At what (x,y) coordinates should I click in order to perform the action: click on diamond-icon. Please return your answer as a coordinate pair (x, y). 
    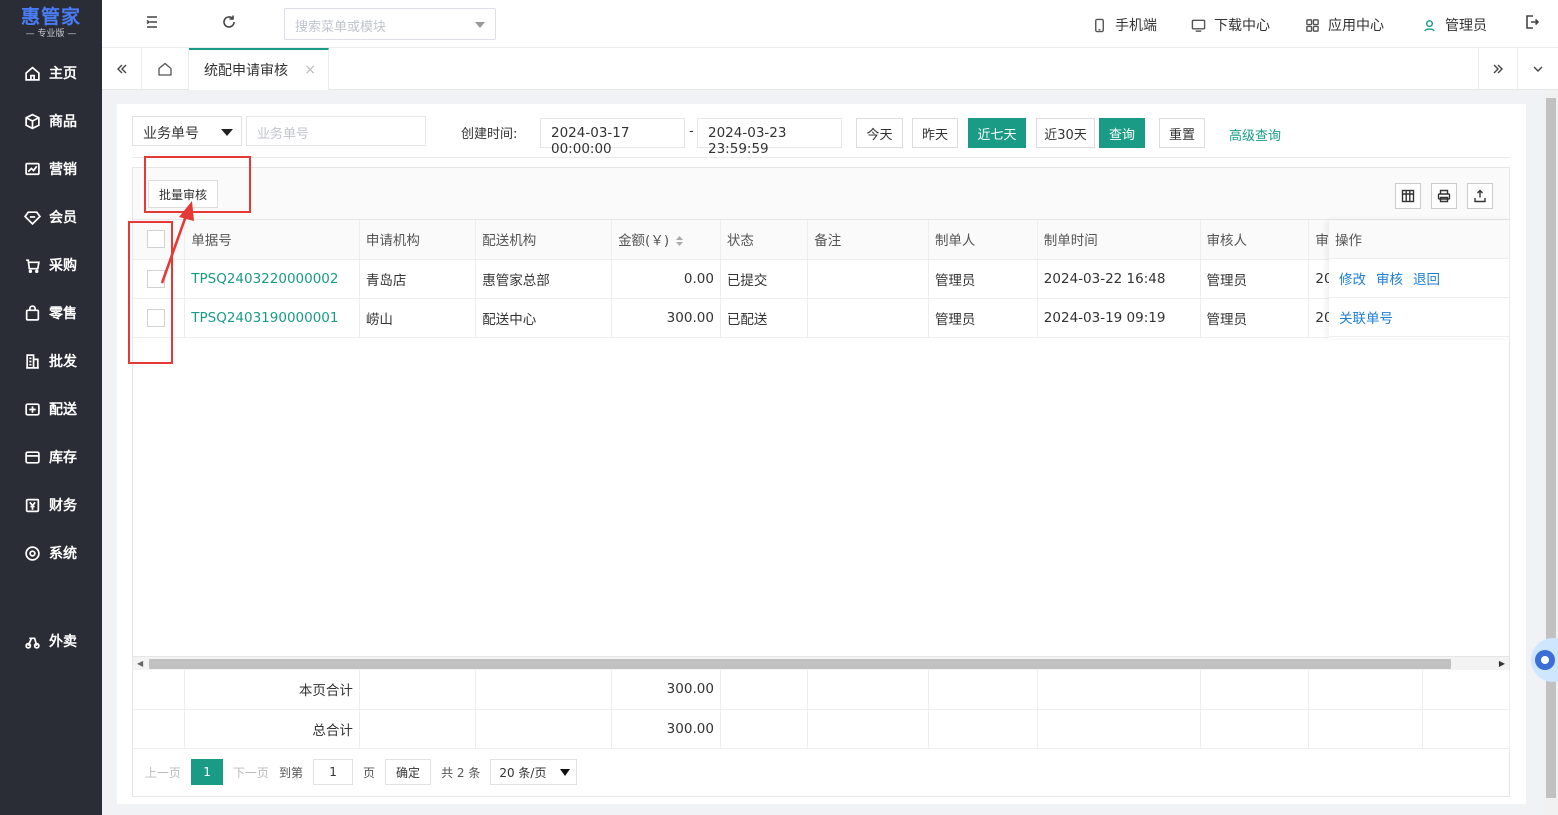
    Looking at the image, I should click on (32, 217).